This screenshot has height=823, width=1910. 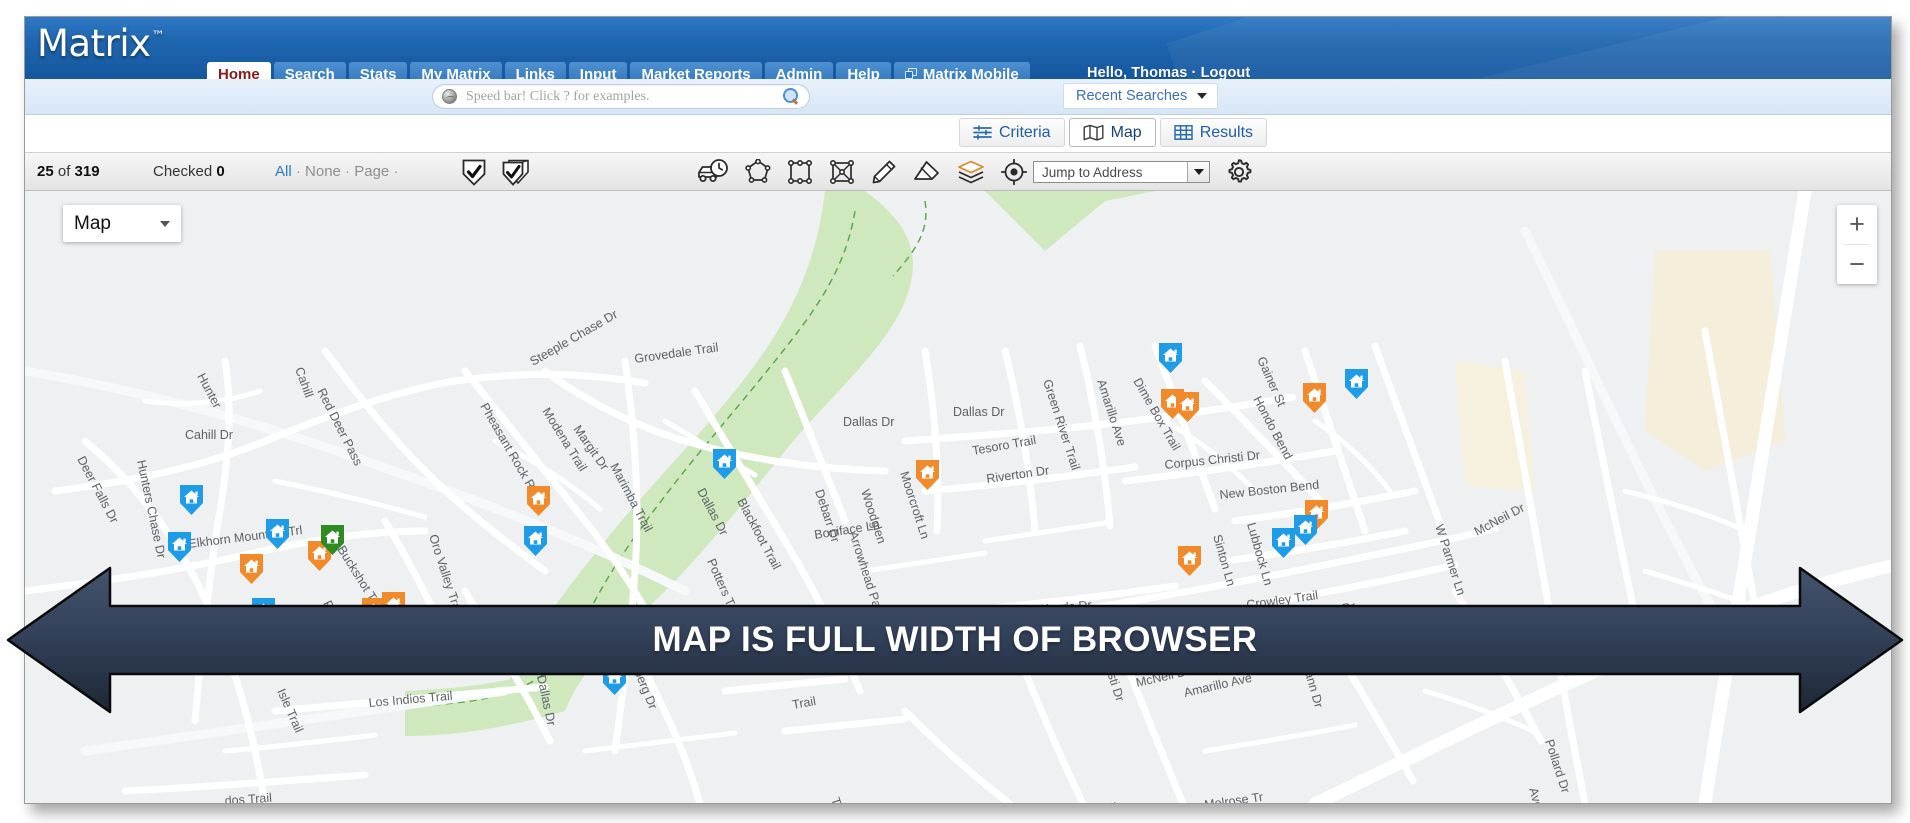 What do you see at coordinates (209, 435) in the screenshot?
I see `street-label: Cahill Dr` at bounding box center [209, 435].